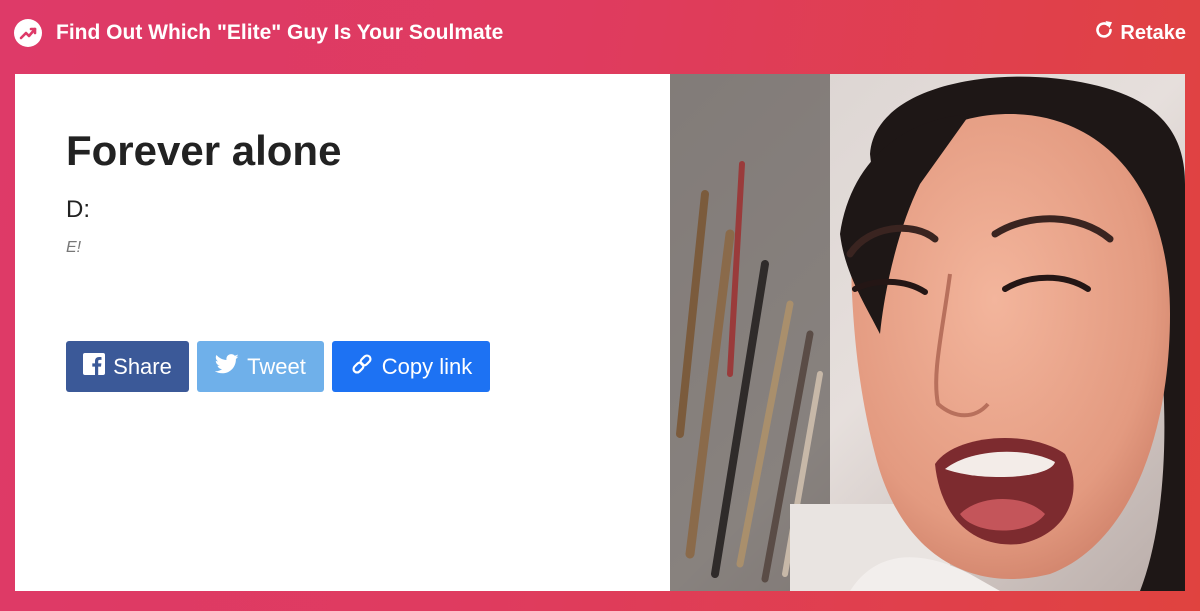 Image resolution: width=1200 pixels, height=611 pixels. I want to click on facebook-share-button: Share, so click(127, 366).